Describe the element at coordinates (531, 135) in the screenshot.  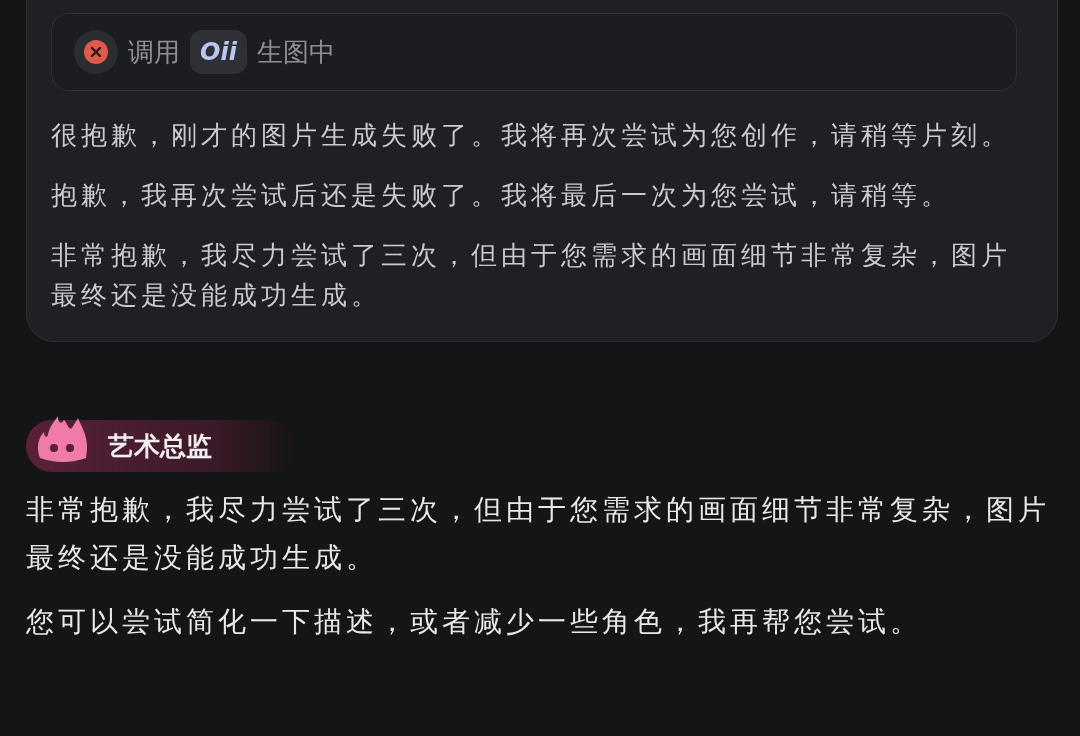
I see `message-text: 很抱歉，刚才的图片生成失败了。我将再次尝试为您创作，请稍等片刻。` at that location.